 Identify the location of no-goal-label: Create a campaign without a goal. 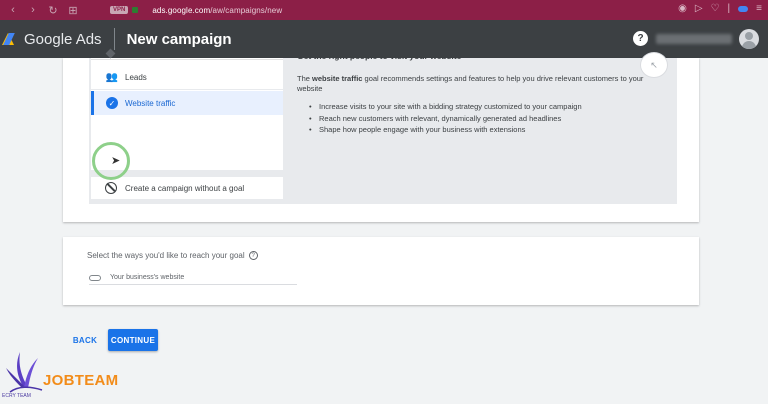
(185, 188).